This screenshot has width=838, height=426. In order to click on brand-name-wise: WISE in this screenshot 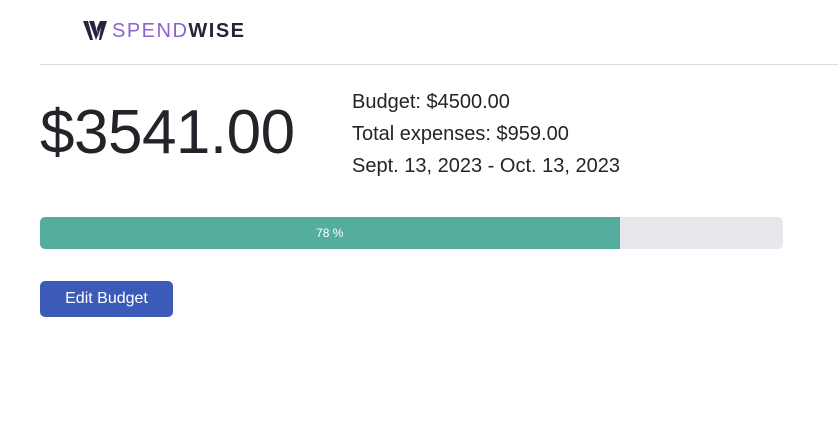, I will do `click(217, 31)`.